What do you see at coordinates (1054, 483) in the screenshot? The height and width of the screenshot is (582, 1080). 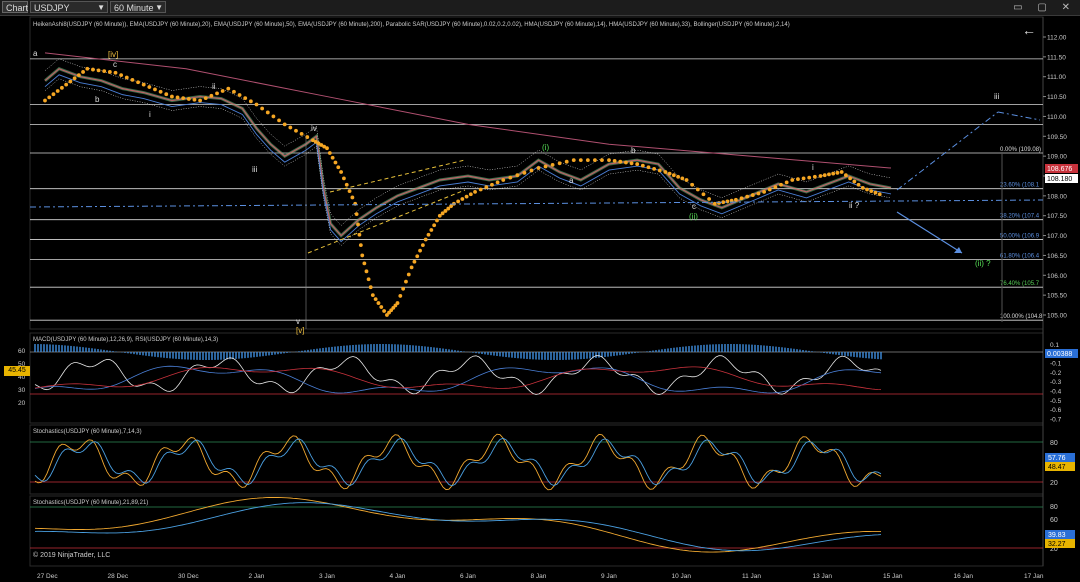 I see `stoch-fast-tick: 20` at bounding box center [1054, 483].